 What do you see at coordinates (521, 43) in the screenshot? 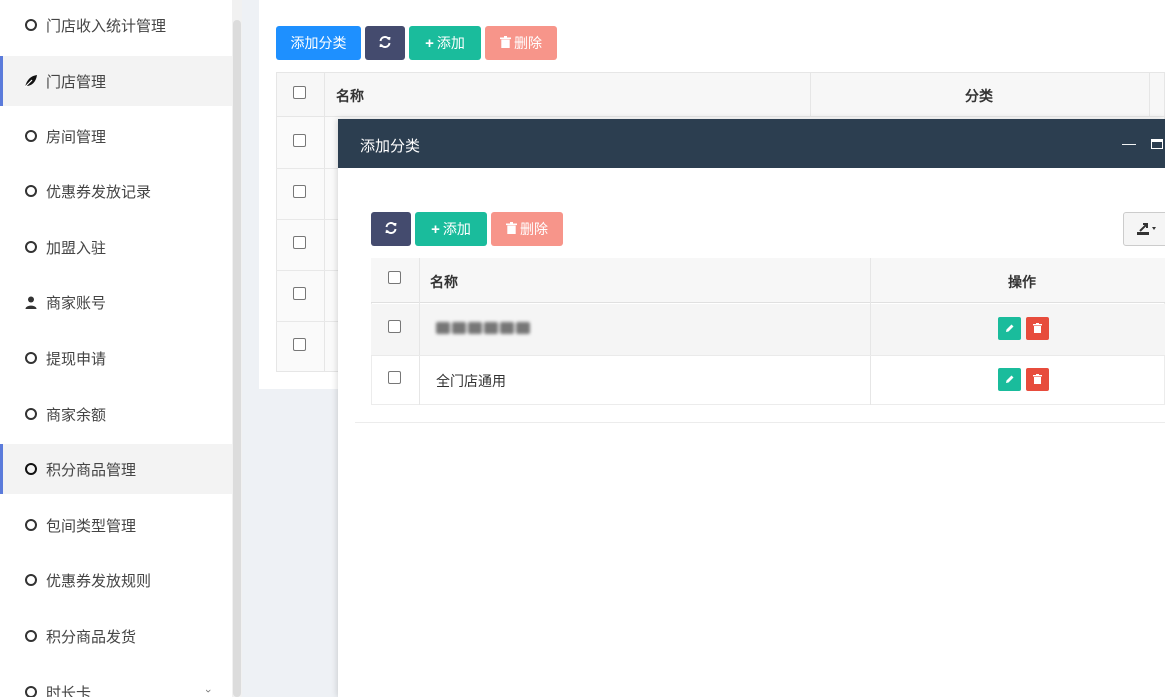
I see `delete-button: 删除` at bounding box center [521, 43].